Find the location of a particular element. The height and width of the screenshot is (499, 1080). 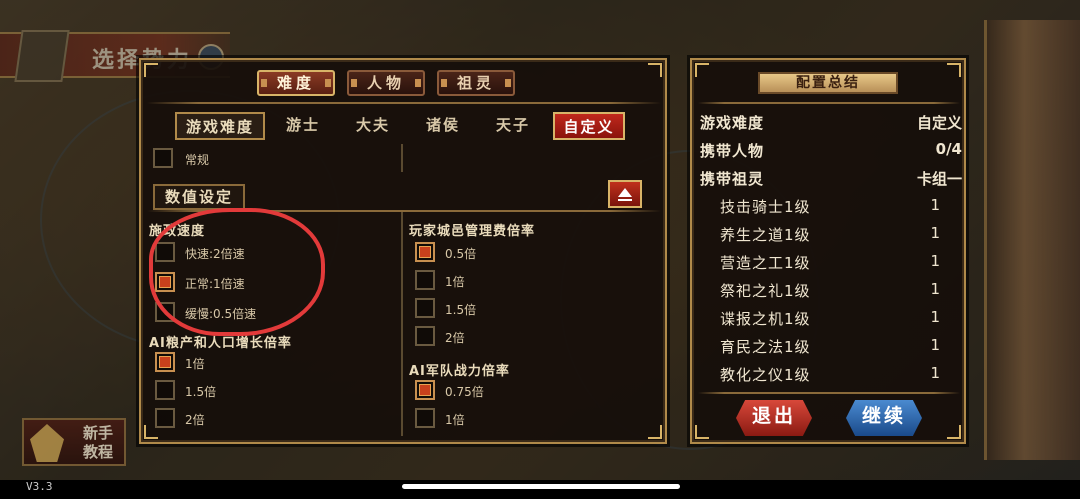

summary-key: 携带祖灵 is located at coordinates (732, 179).